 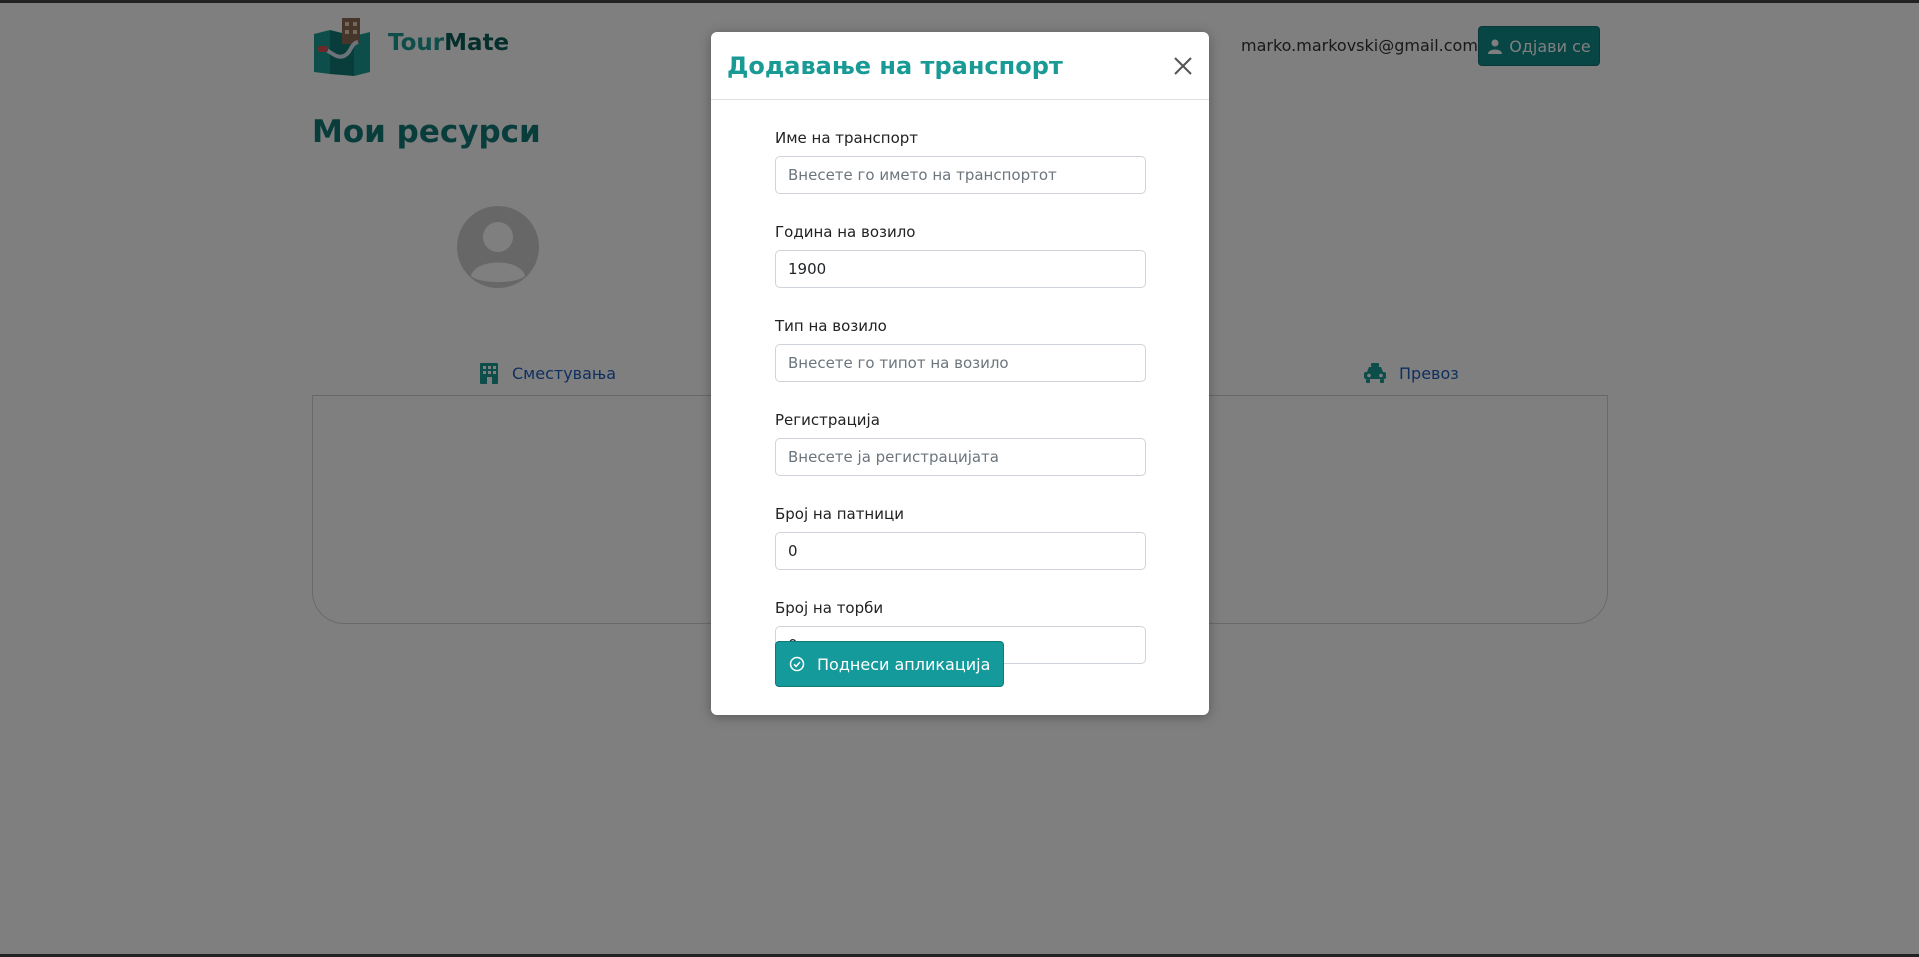 What do you see at coordinates (797, 664) in the screenshot?
I see `check-circle-icon` at bounding box center [797, 664].